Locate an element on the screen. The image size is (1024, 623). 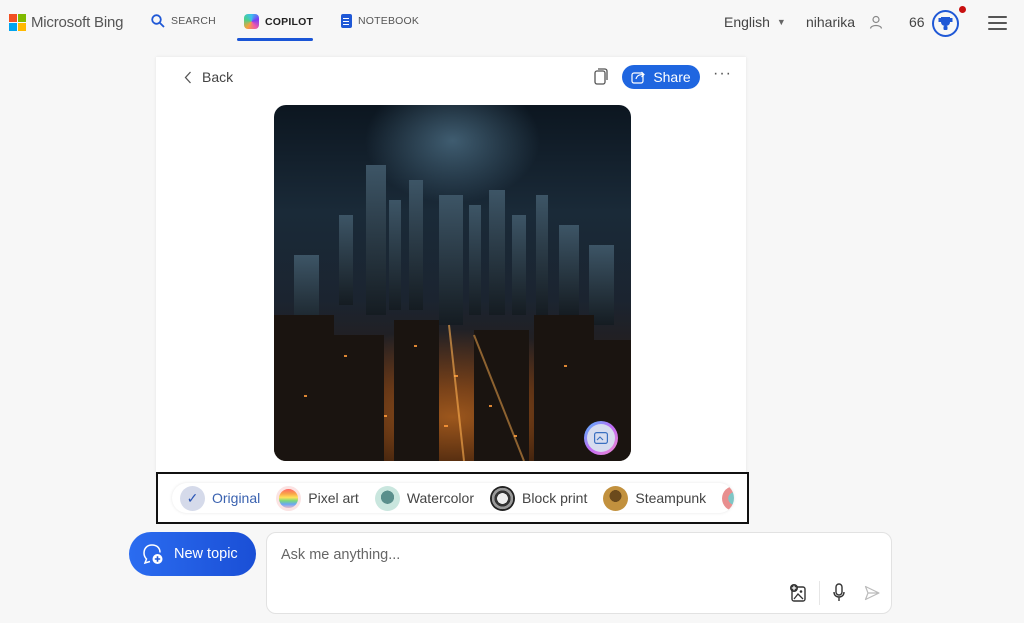
rewards-points: 66 is located at coordinates (917, 22).